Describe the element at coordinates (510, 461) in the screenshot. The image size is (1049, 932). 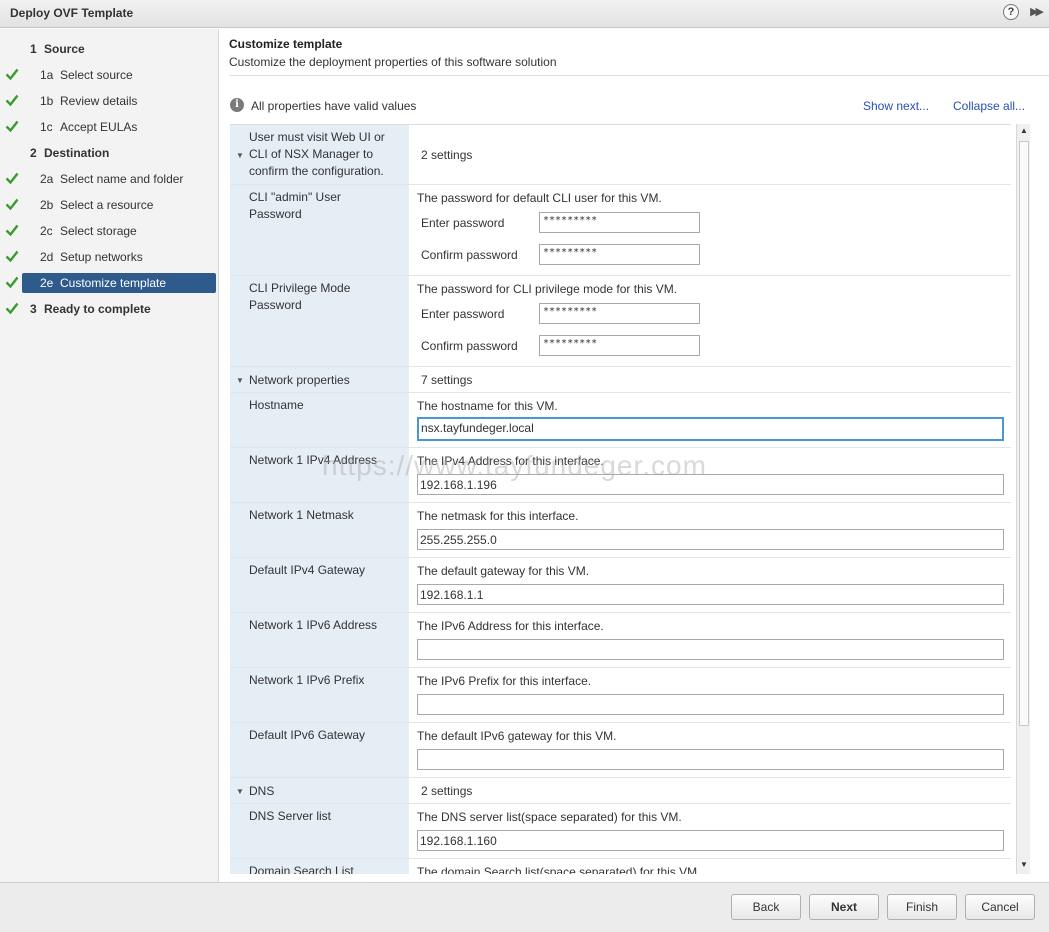
I see `prop-description: The IPv4 Address for this interface.` at that location.